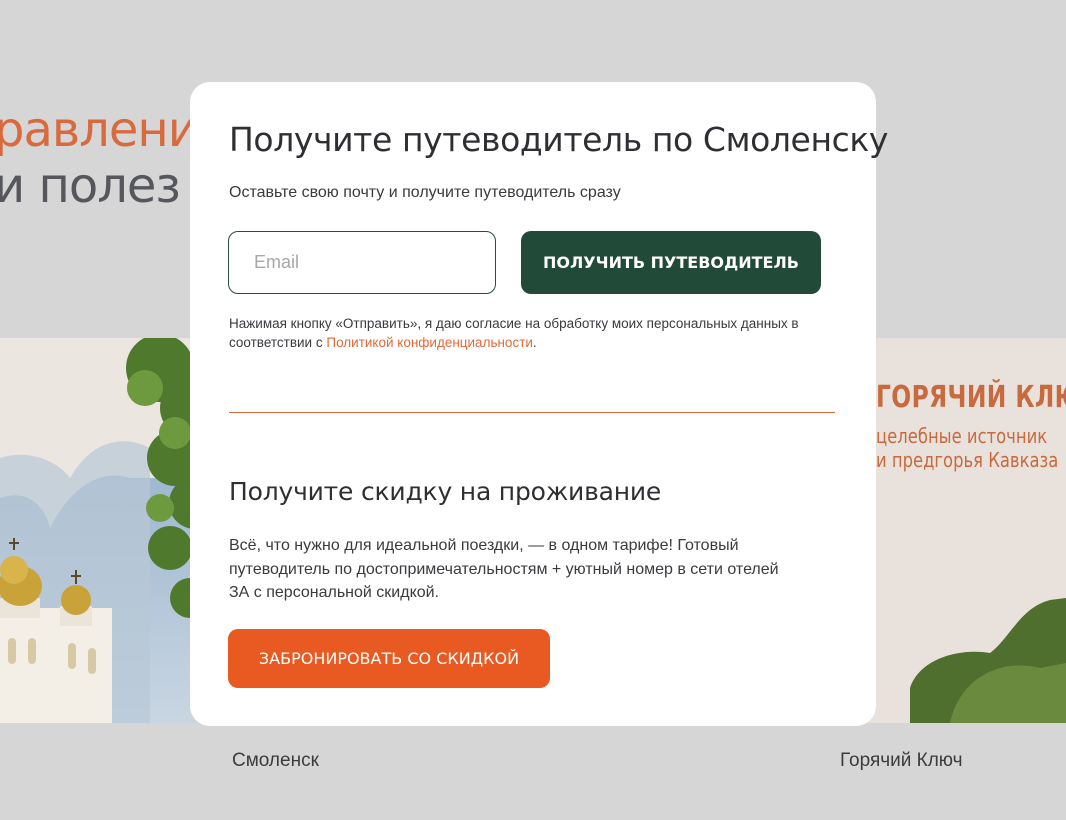 This screenshot has height=820, width=1066. I want to click on background-heading: равлени и полез, so click(99, 158).